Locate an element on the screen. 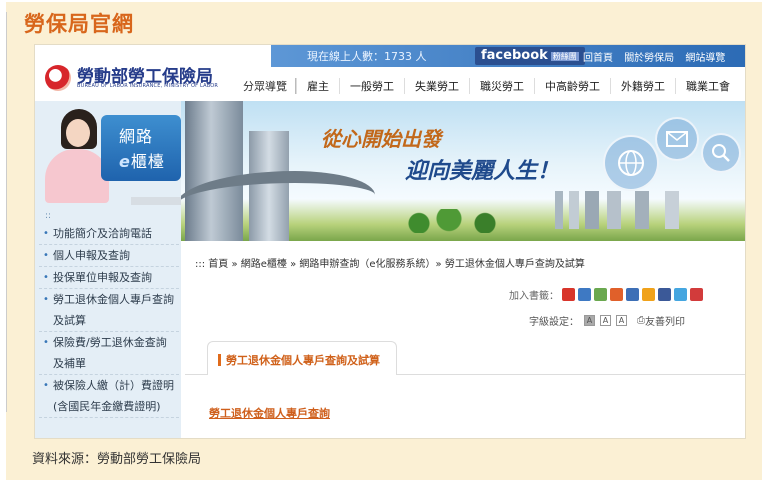 The image size is (768, 486). tab-title: 勞工退休金個人專戶查詢及試算 is located at coordinates (303, 360).